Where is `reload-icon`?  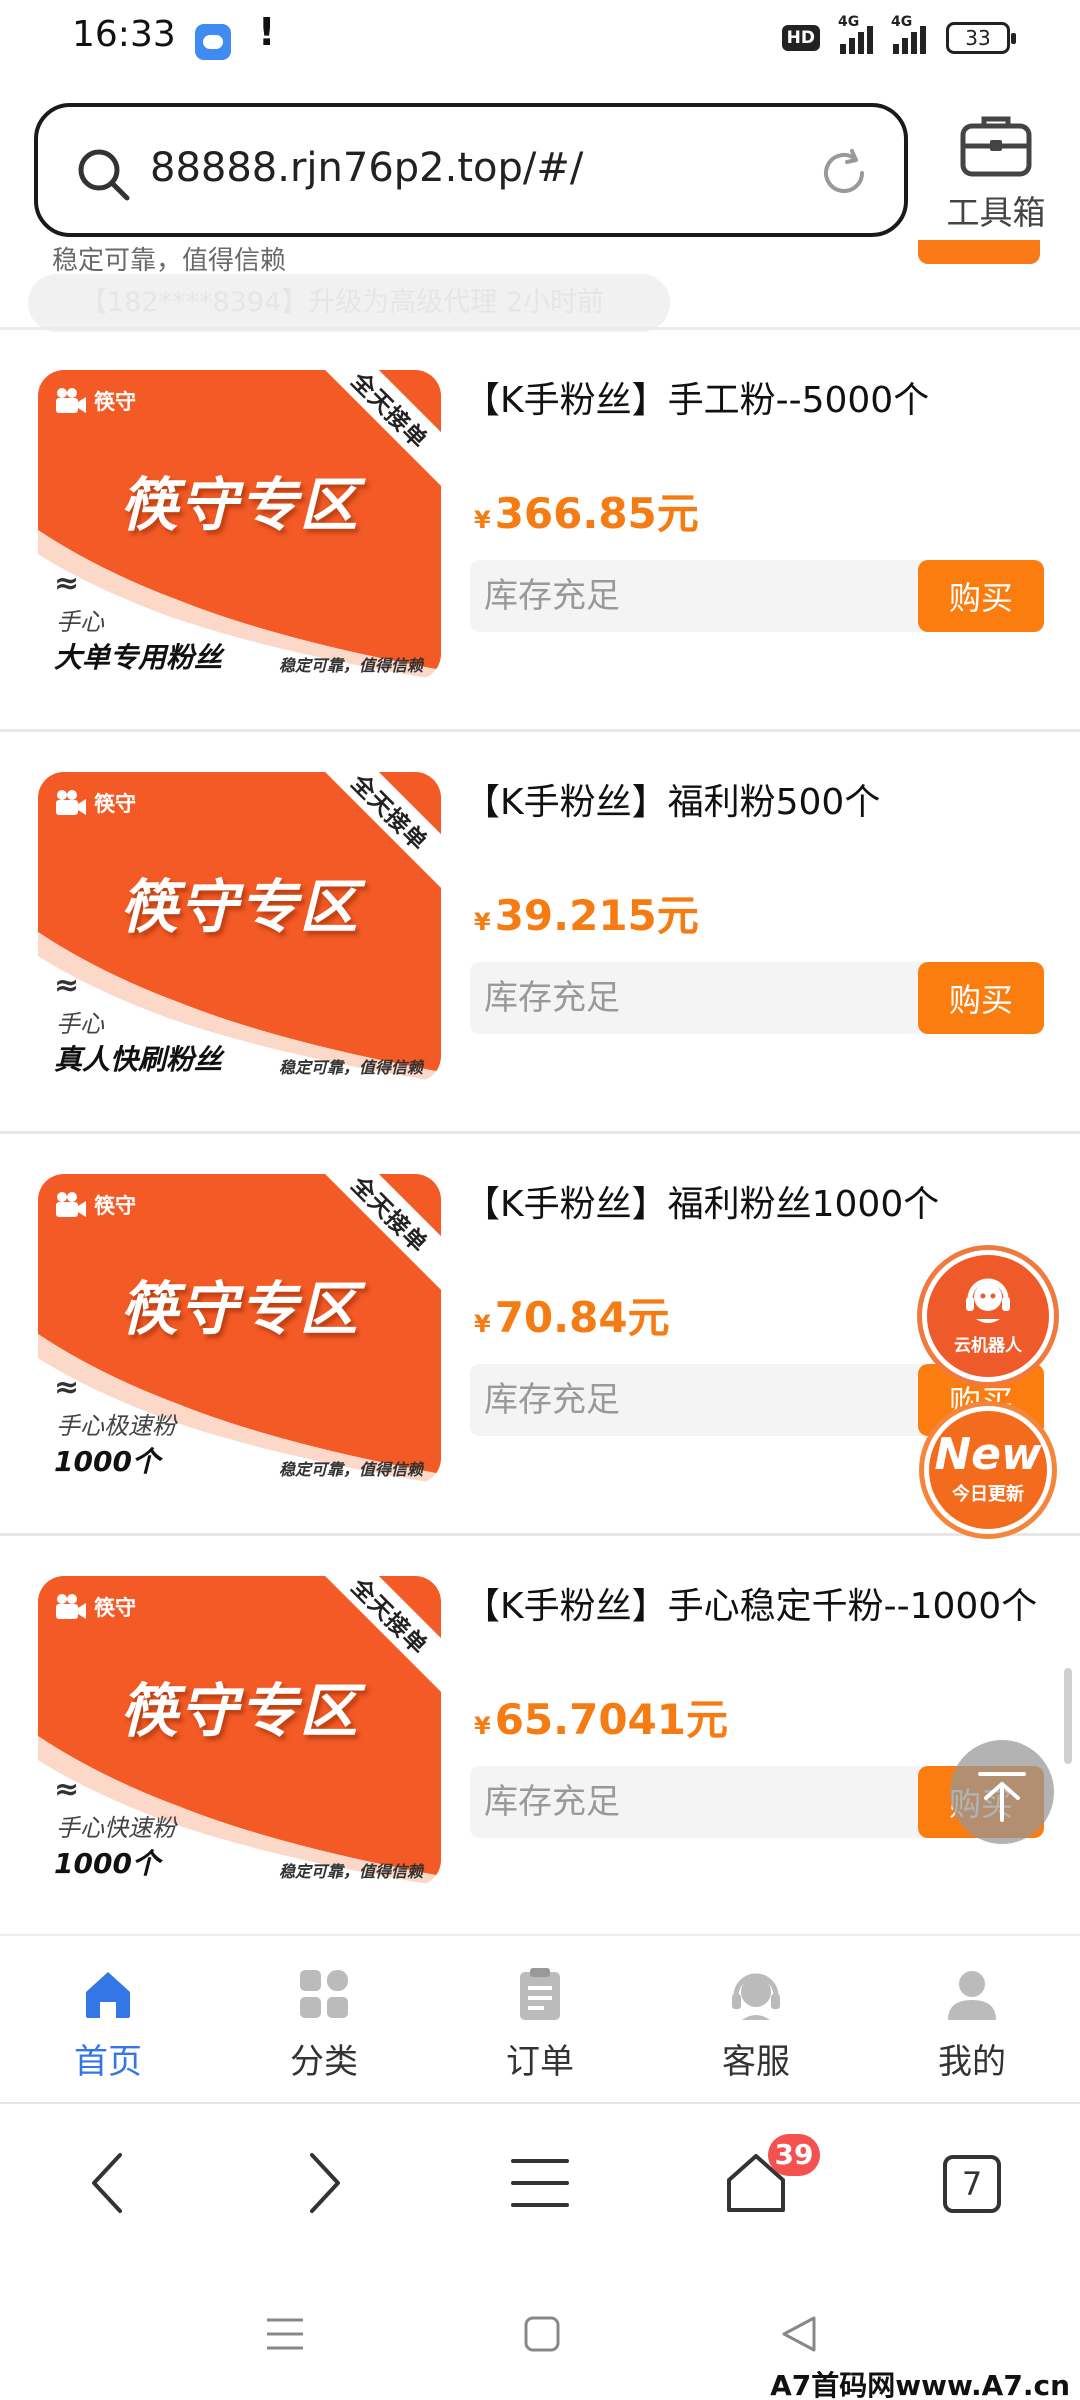
reload-icon is located at coordinates (844, 173).